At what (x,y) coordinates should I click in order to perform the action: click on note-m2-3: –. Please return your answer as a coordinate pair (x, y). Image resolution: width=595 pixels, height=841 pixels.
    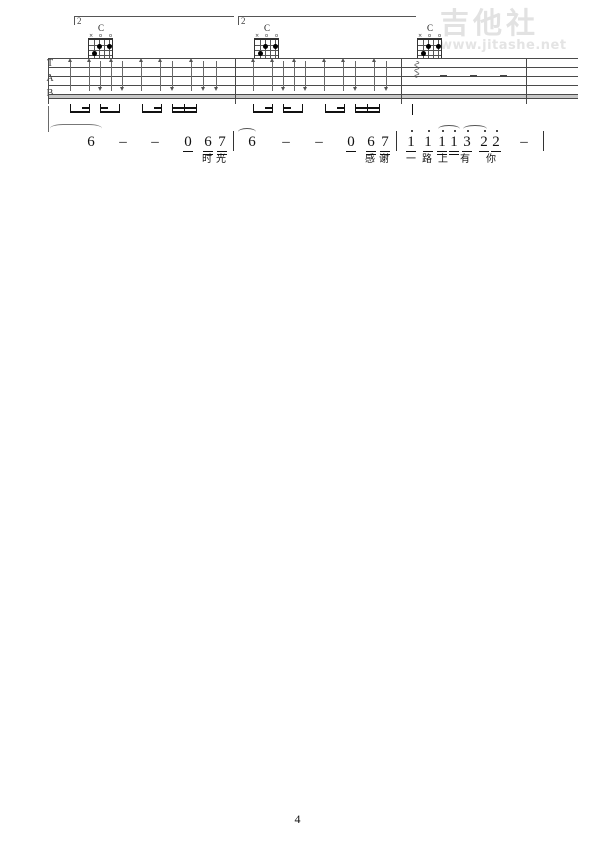
    Looking at the image, I should click on (319, 142).